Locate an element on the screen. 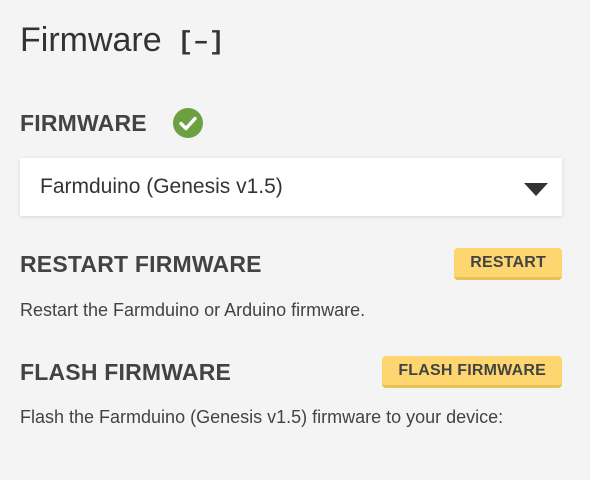 The image size is (590, 480). restart-firmware-title: RESTART FIRMWARE is located at coordinates (141, 263).